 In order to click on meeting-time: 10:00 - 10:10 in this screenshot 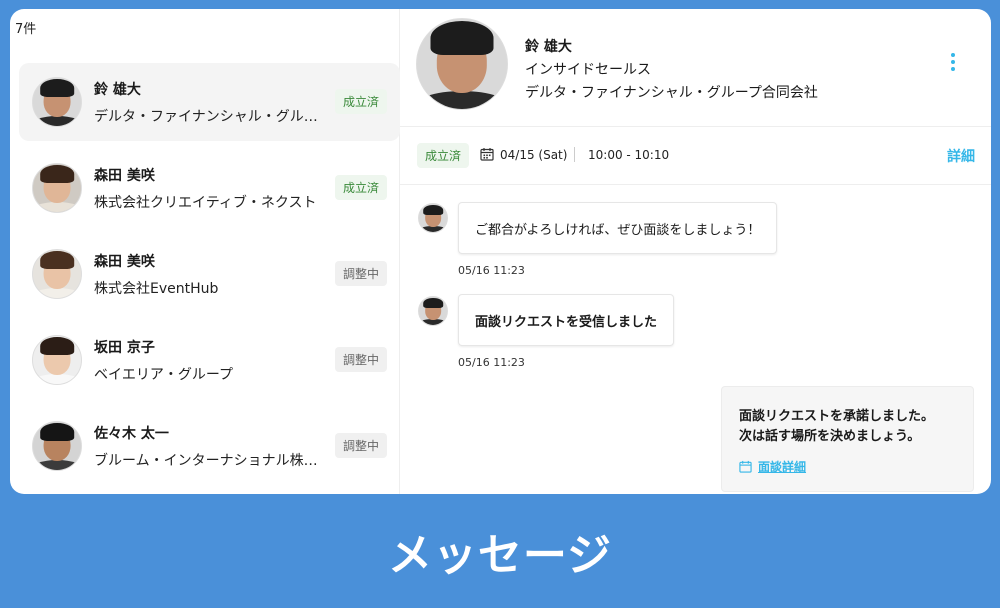, I will do `click(629, 155)`.